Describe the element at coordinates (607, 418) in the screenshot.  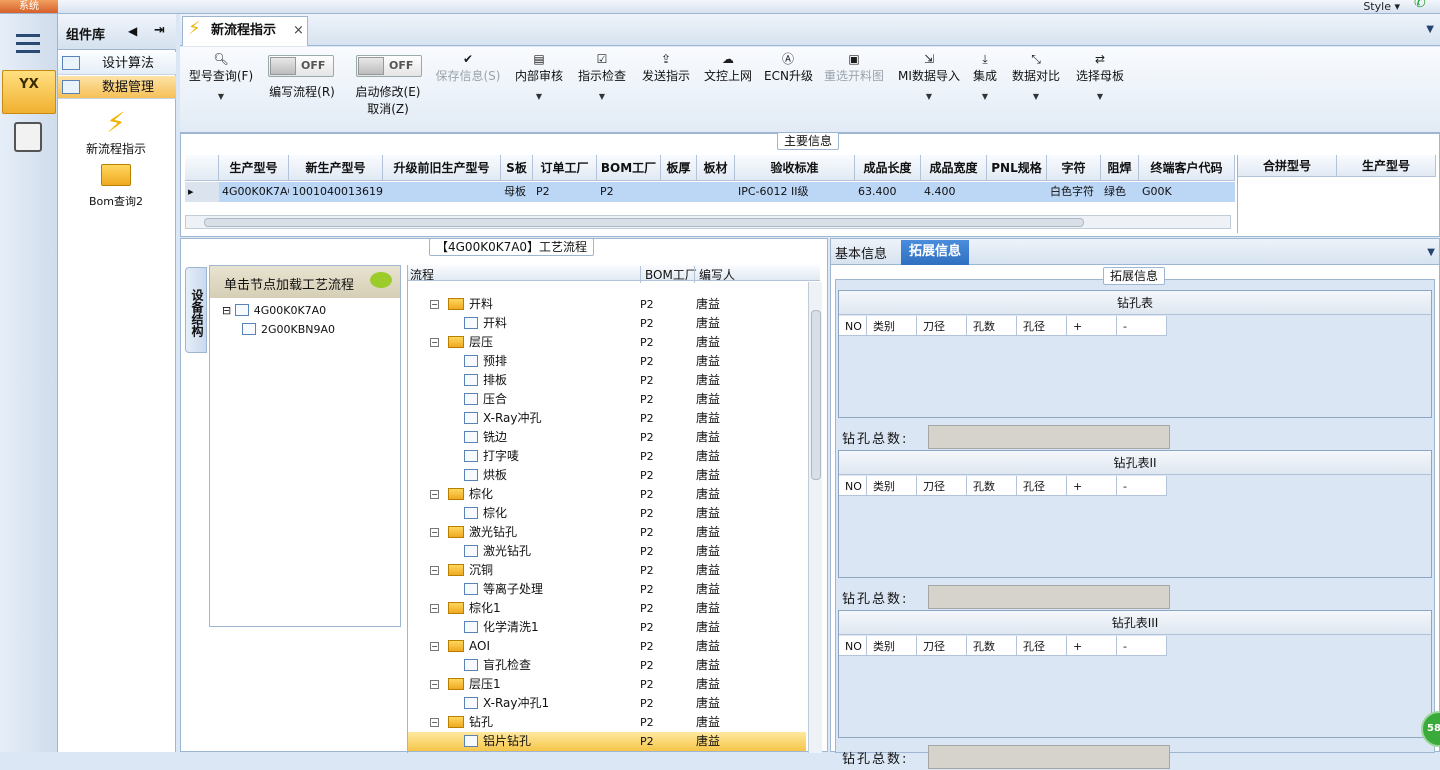
I see `table-row: X-Ray冲孔 P2 唐益` at that location.